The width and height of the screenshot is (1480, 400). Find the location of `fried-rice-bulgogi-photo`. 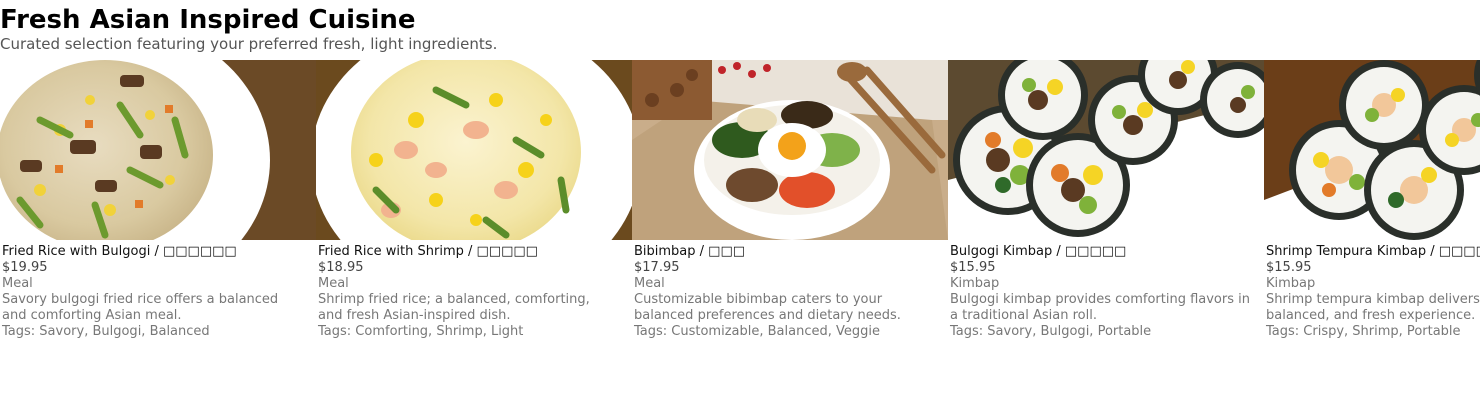

fried-rice-bulgogi-photo is located at coordinates (158, 150).